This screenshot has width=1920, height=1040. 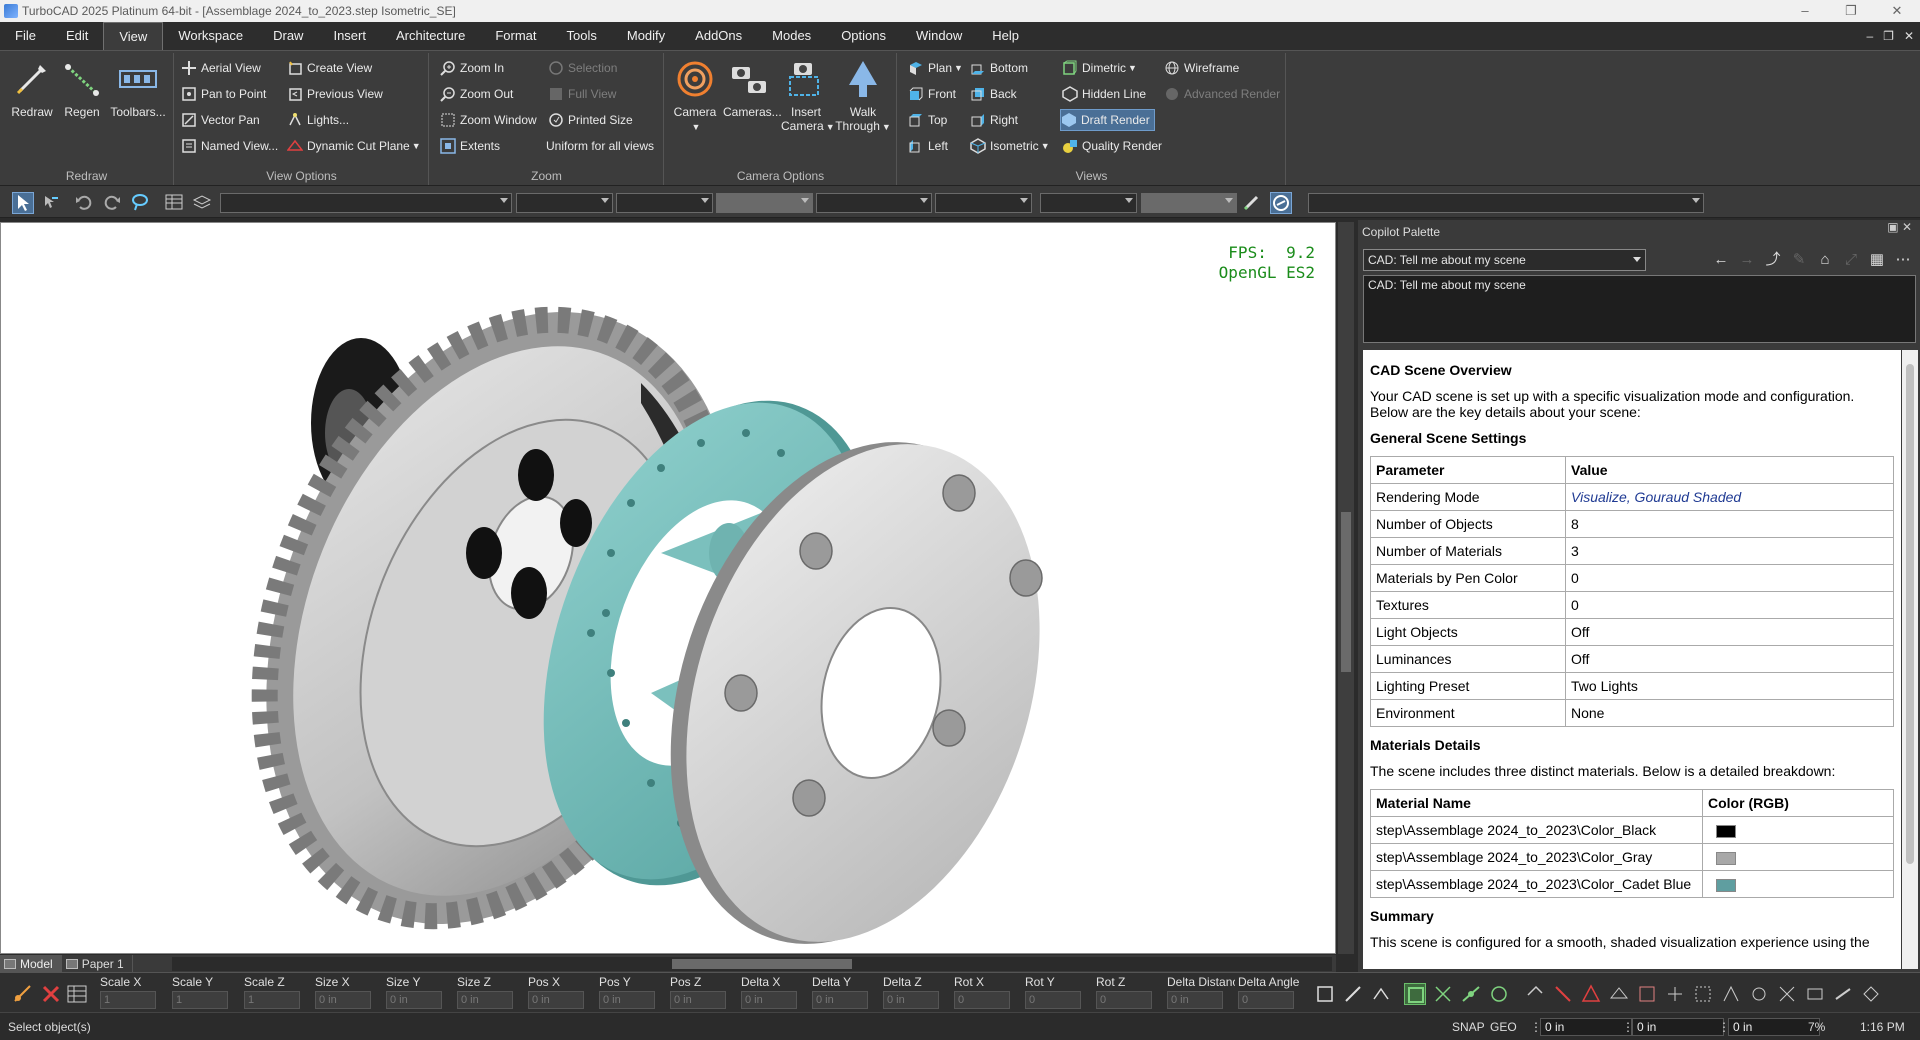 What do you see at coordinates (1104, 94) in the screenshot?
I see `hidden-line-button: Hidden Line` at bounding box center [1104, 94].